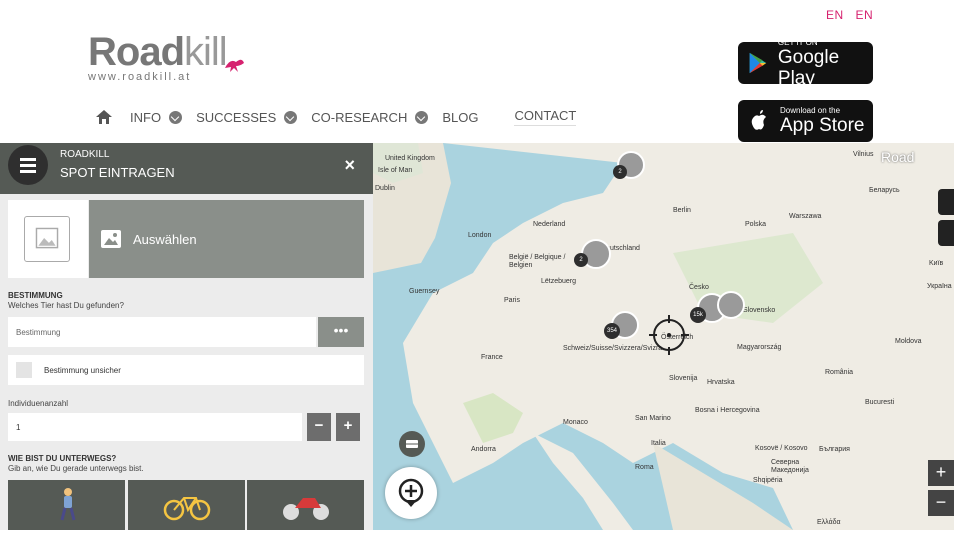  I want to click on travel-heading: WIE BIST DU UNTERWEGS?, so click(62, 458).